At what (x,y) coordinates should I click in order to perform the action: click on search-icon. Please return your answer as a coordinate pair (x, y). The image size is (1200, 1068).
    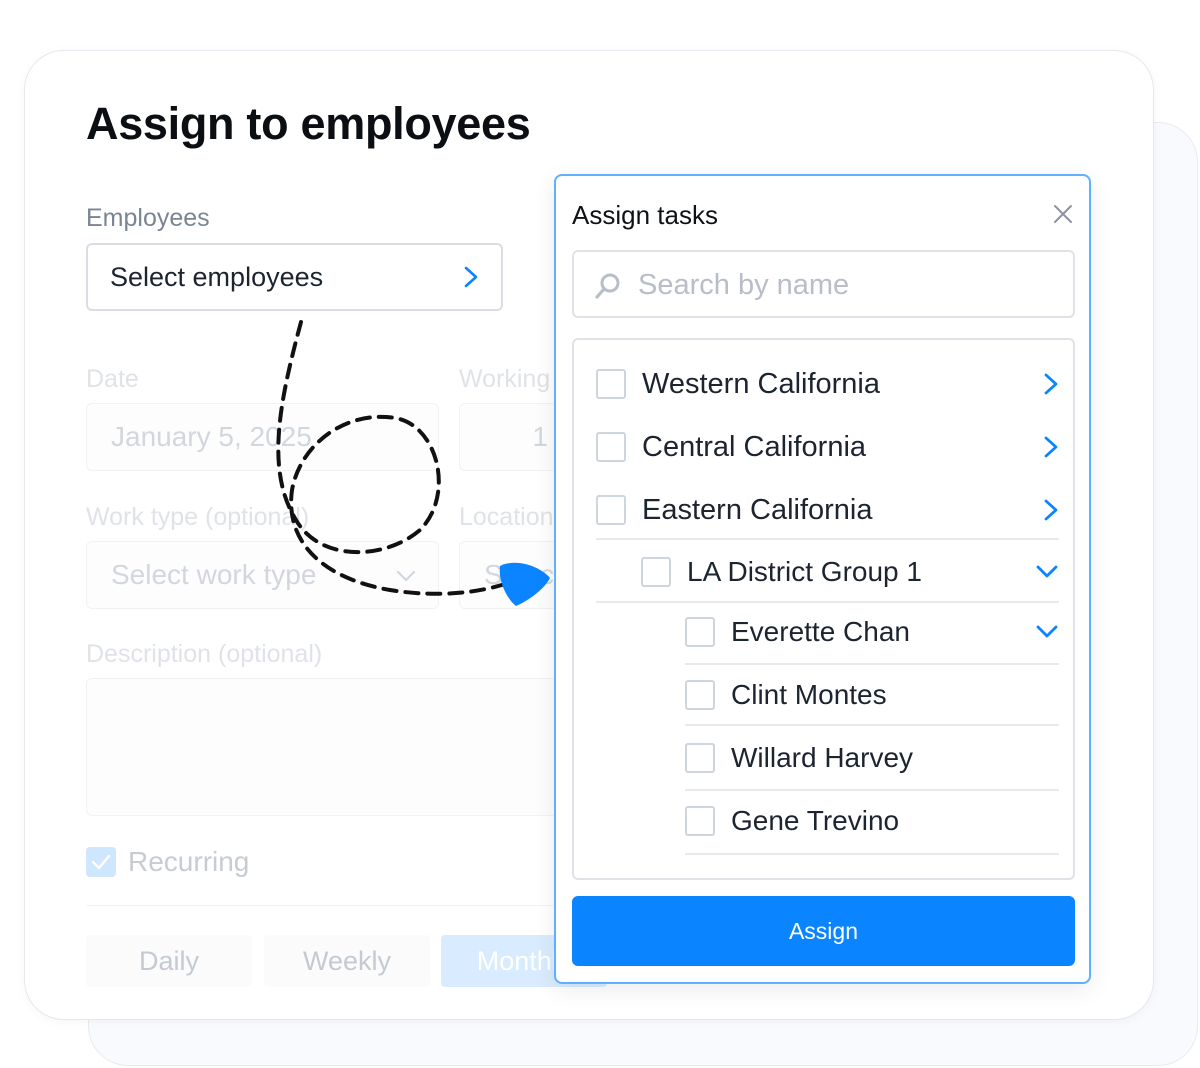
    Looking at the image, I should click on (607, 286).